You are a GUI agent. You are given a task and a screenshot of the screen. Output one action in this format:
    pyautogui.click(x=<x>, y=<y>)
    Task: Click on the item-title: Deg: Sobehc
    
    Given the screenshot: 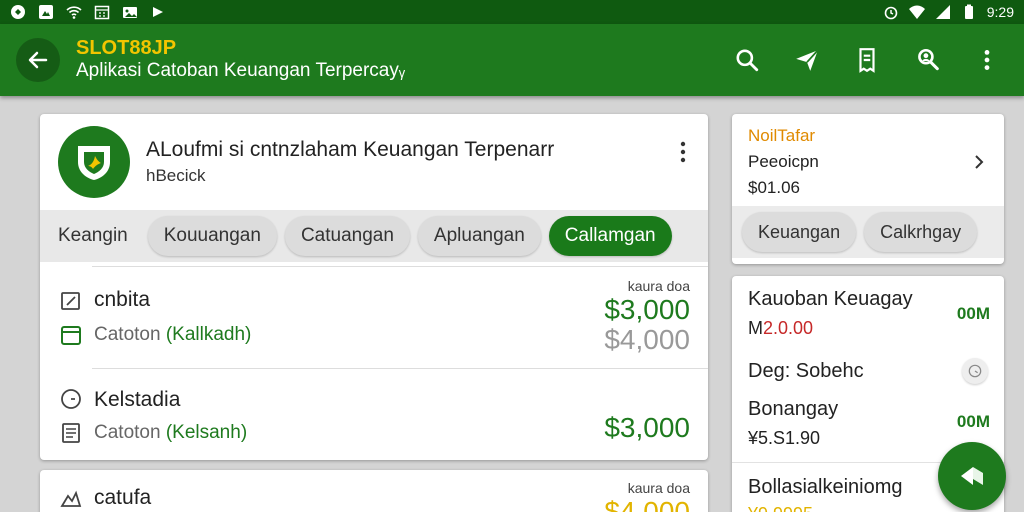 What is the action you would take?
    pyautogui.click(x=806, y=371)
    